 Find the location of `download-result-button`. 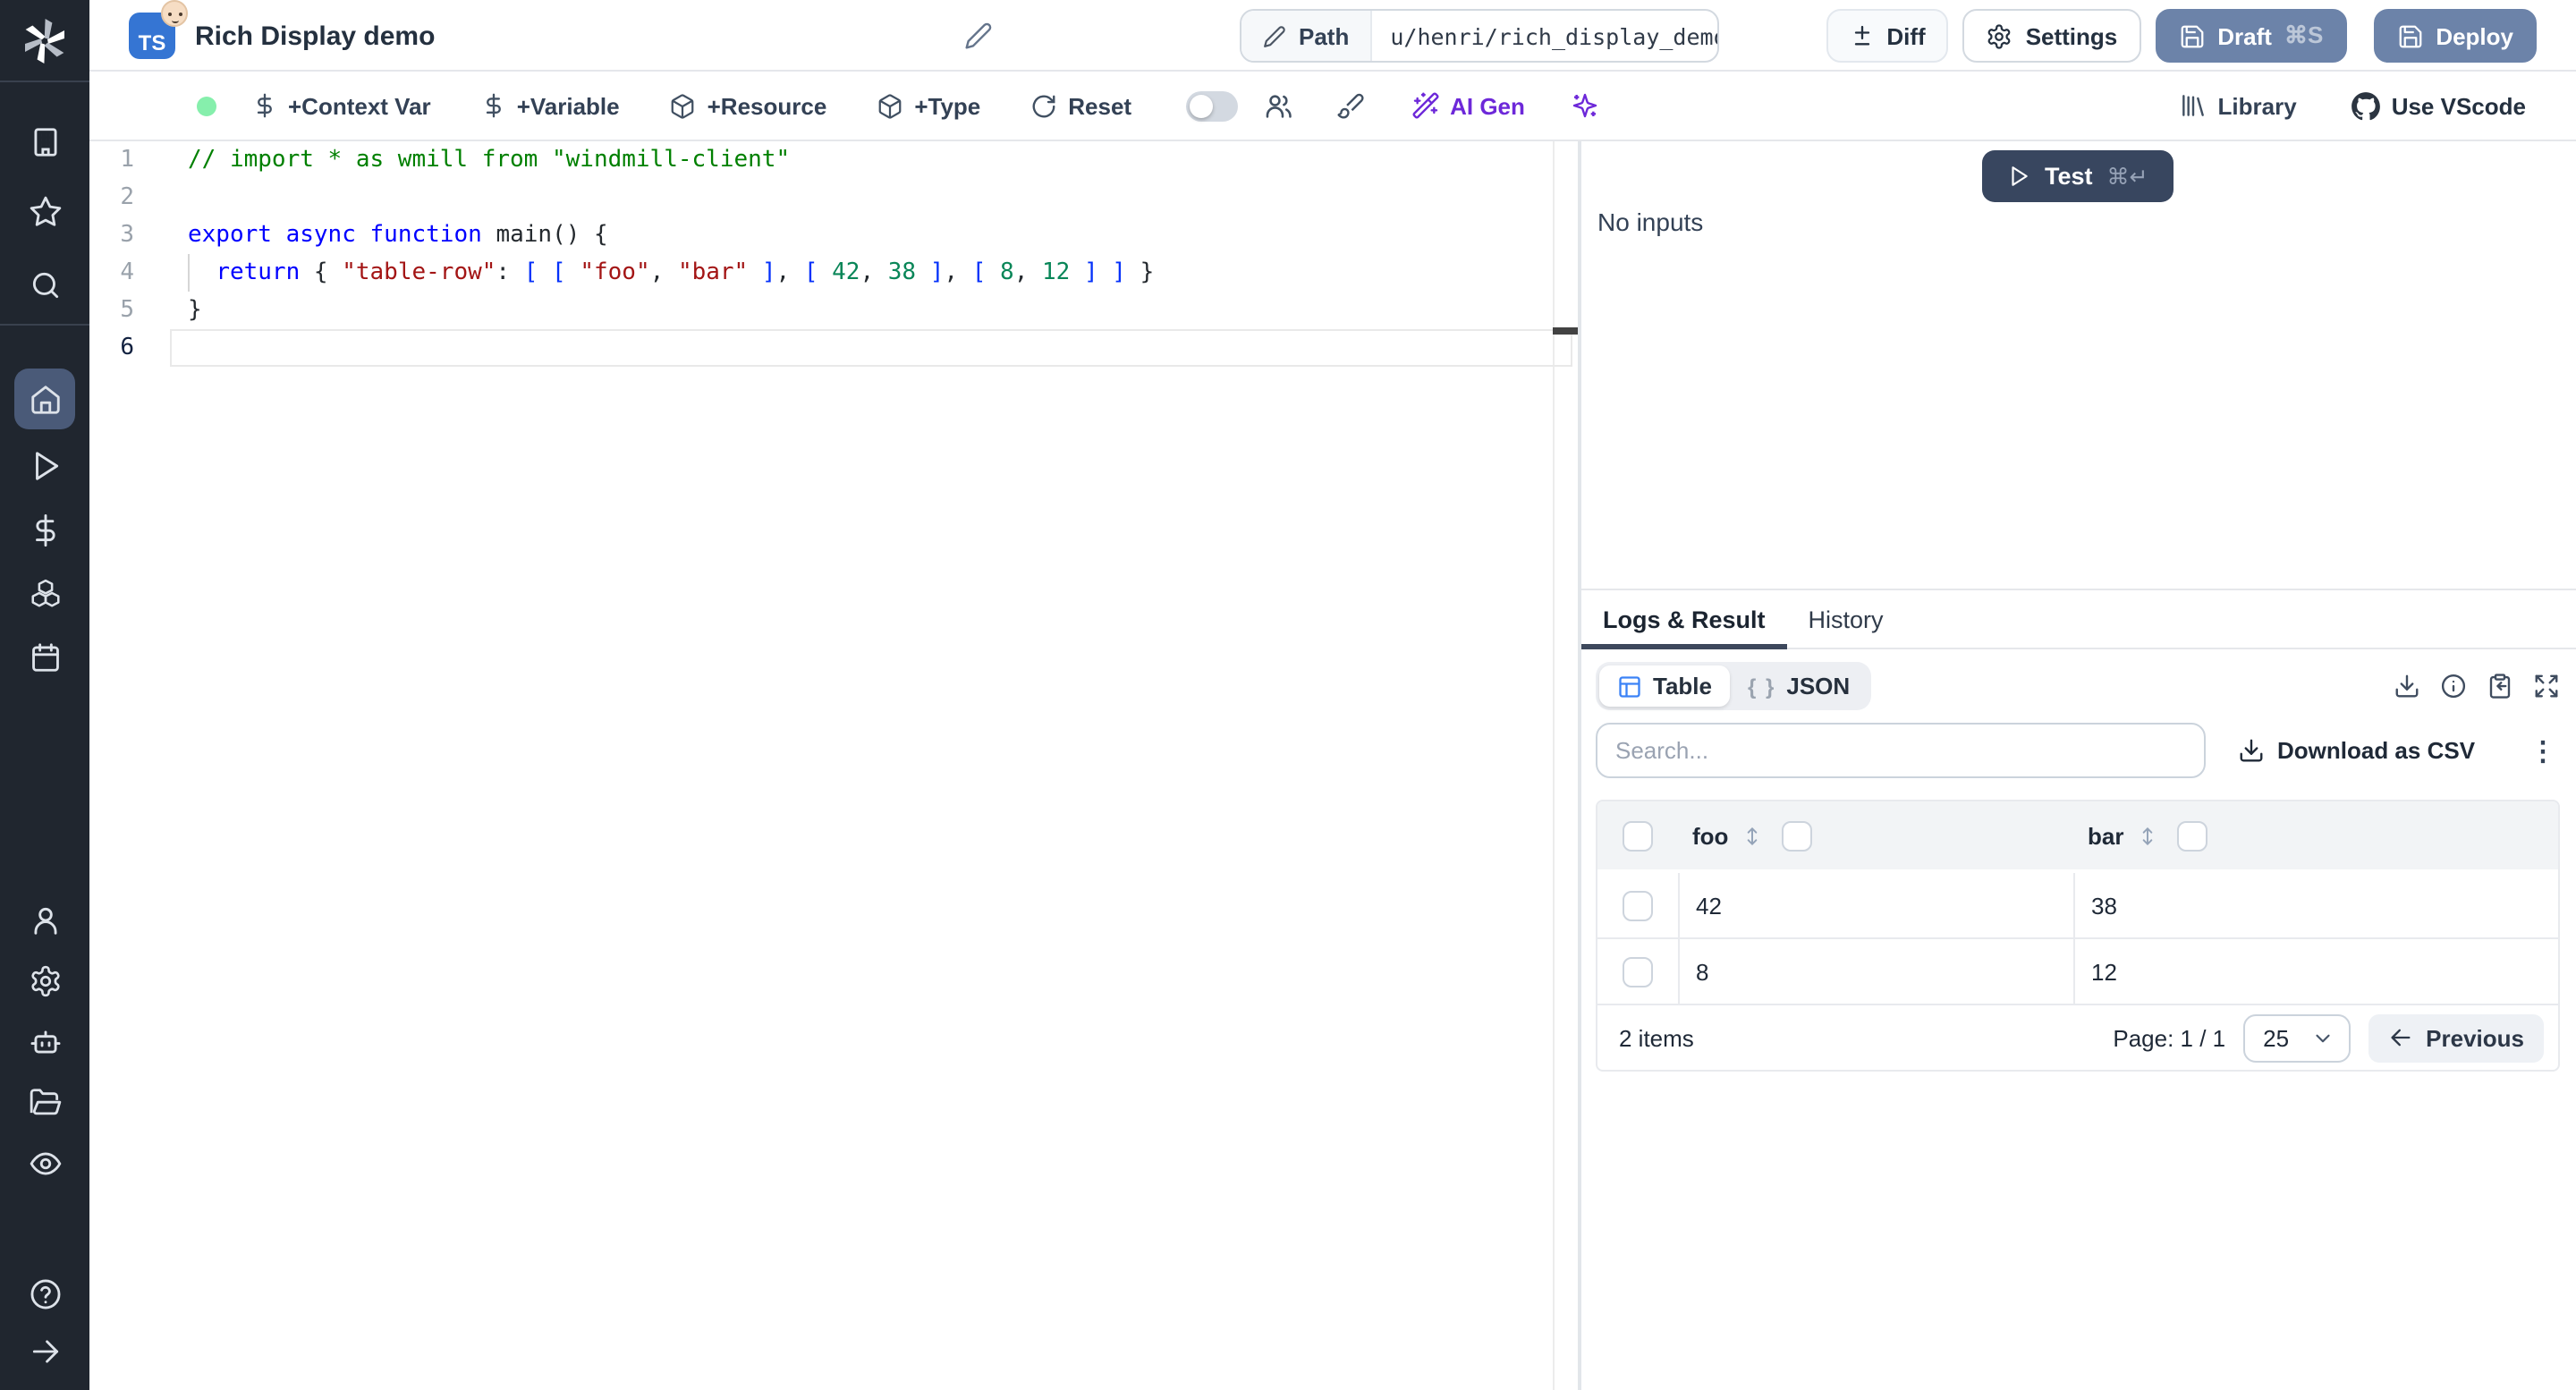

download-result-button is located at coordinates (2407, 686).